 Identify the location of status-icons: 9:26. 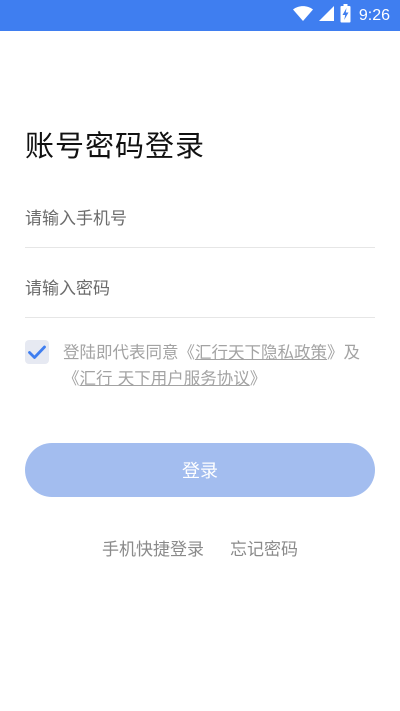
(341, 15).